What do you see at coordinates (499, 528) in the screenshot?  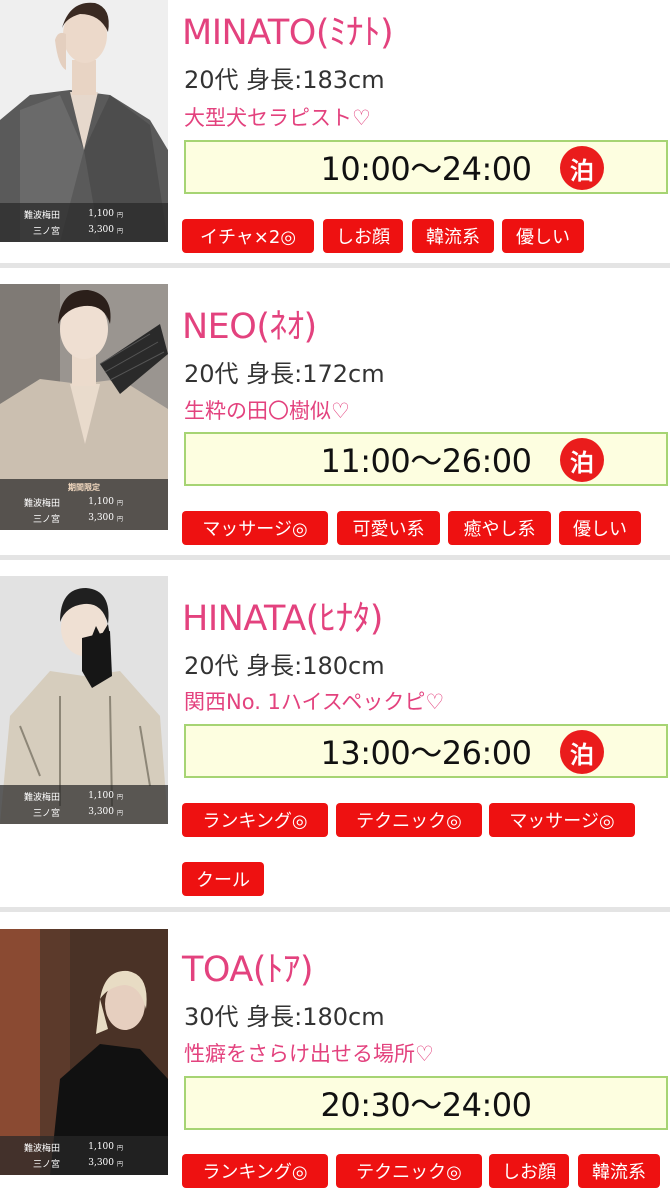 I see `tag: 癒やし系` at bounding box center [499, 528].